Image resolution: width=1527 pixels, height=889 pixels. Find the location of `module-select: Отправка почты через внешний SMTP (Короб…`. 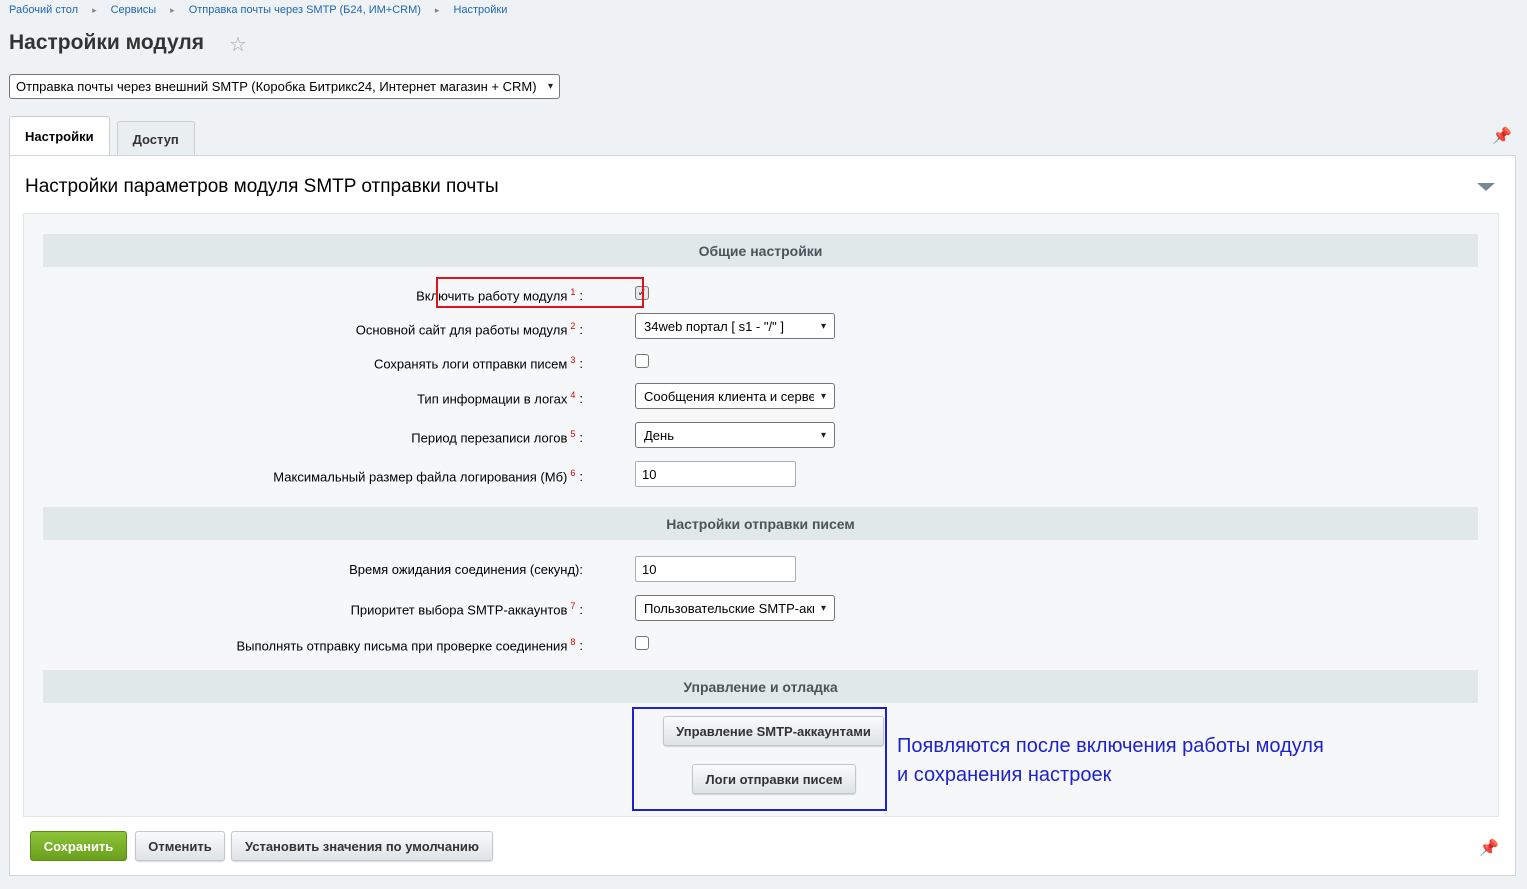

module-select: Отправка почты через внешний SMTP (Короб… is located at coordinates (284, 86).